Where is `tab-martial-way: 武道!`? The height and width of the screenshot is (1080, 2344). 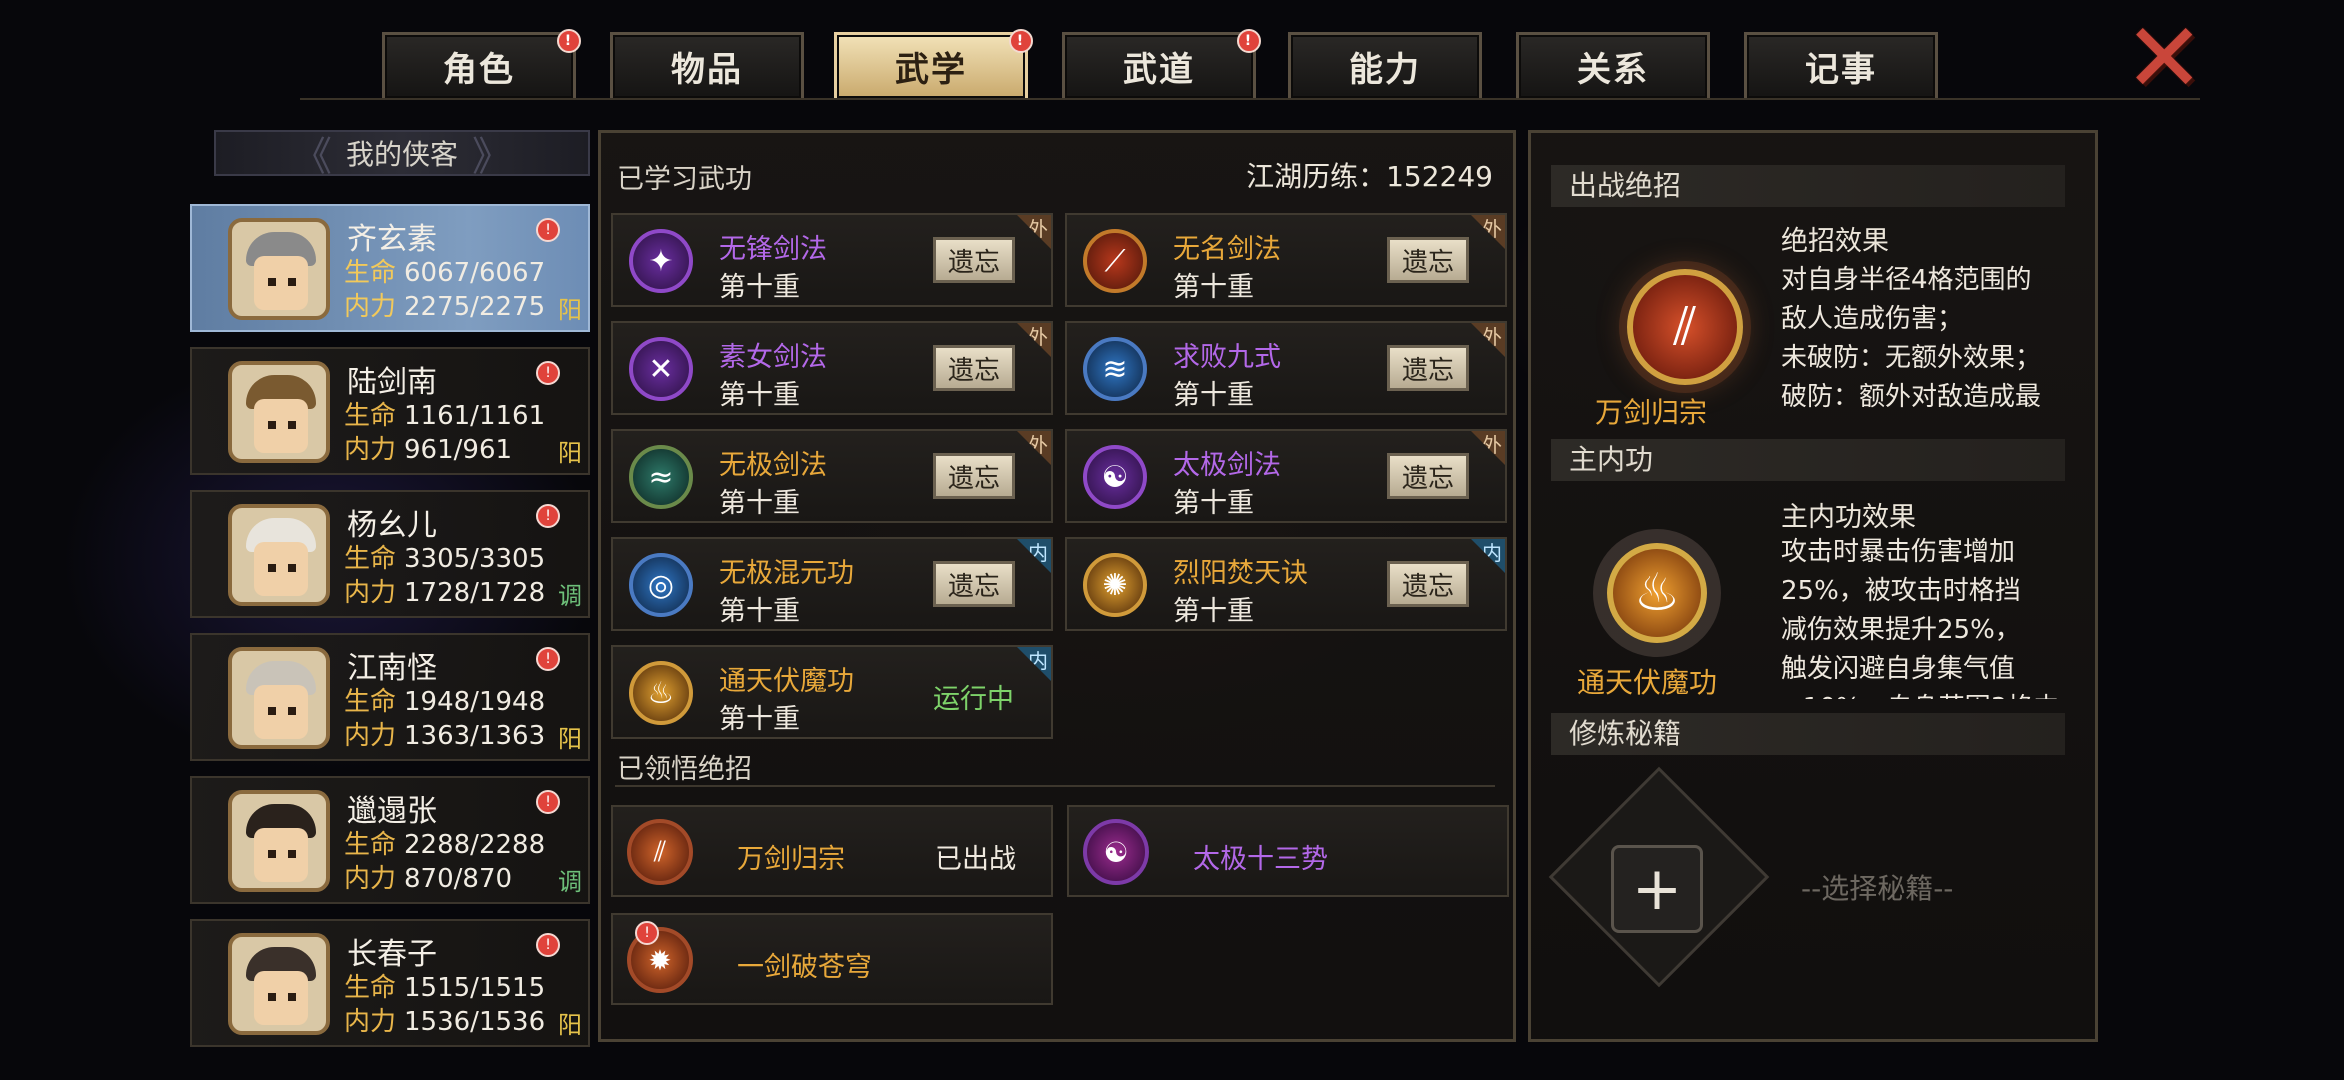
tab-martial-way: 武道! is located at coordinates (1161, 63).